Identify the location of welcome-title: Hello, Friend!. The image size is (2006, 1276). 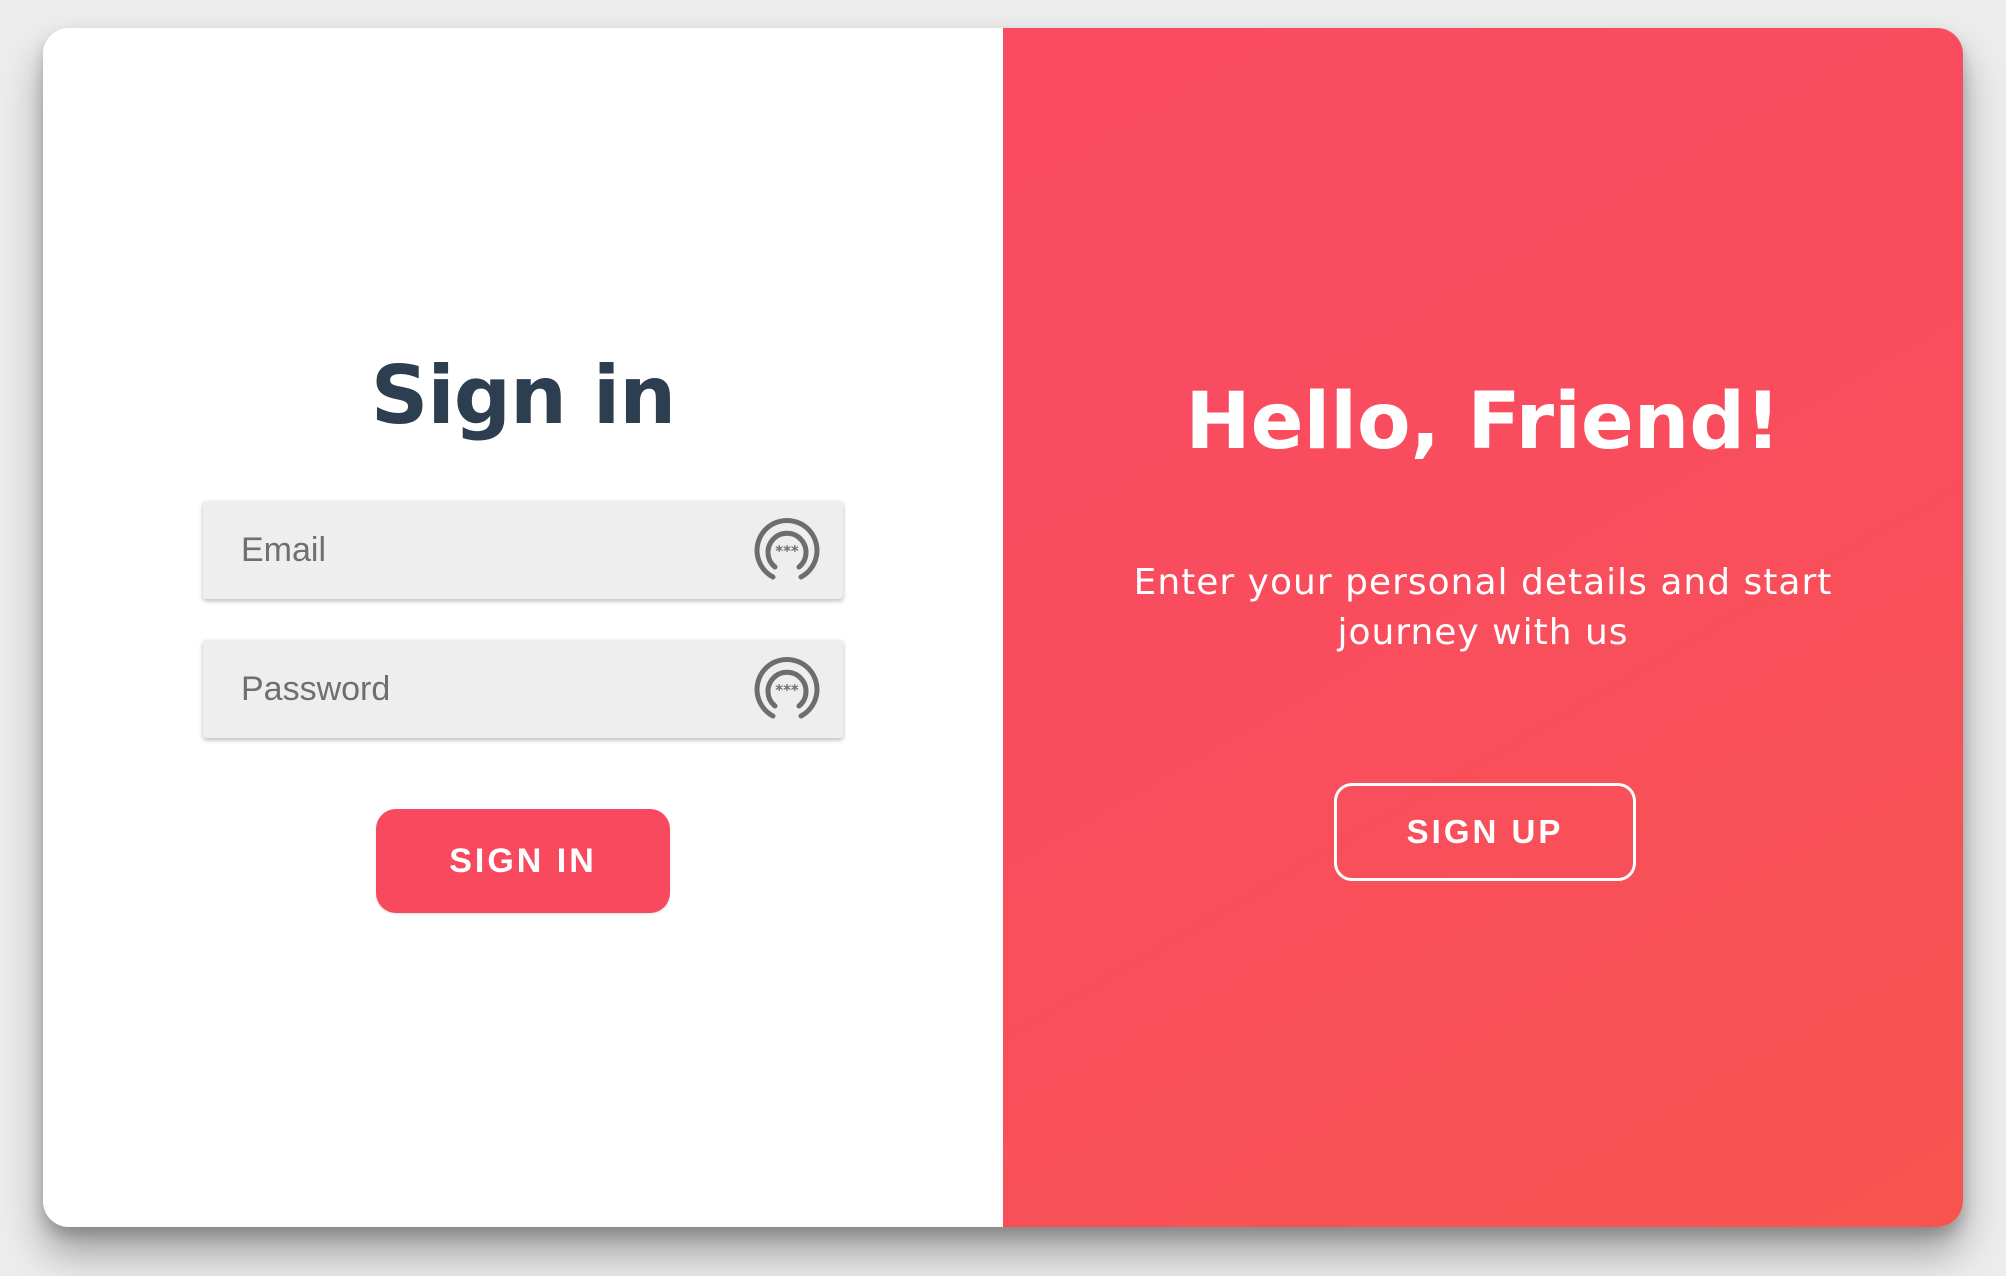
(1483, 422).